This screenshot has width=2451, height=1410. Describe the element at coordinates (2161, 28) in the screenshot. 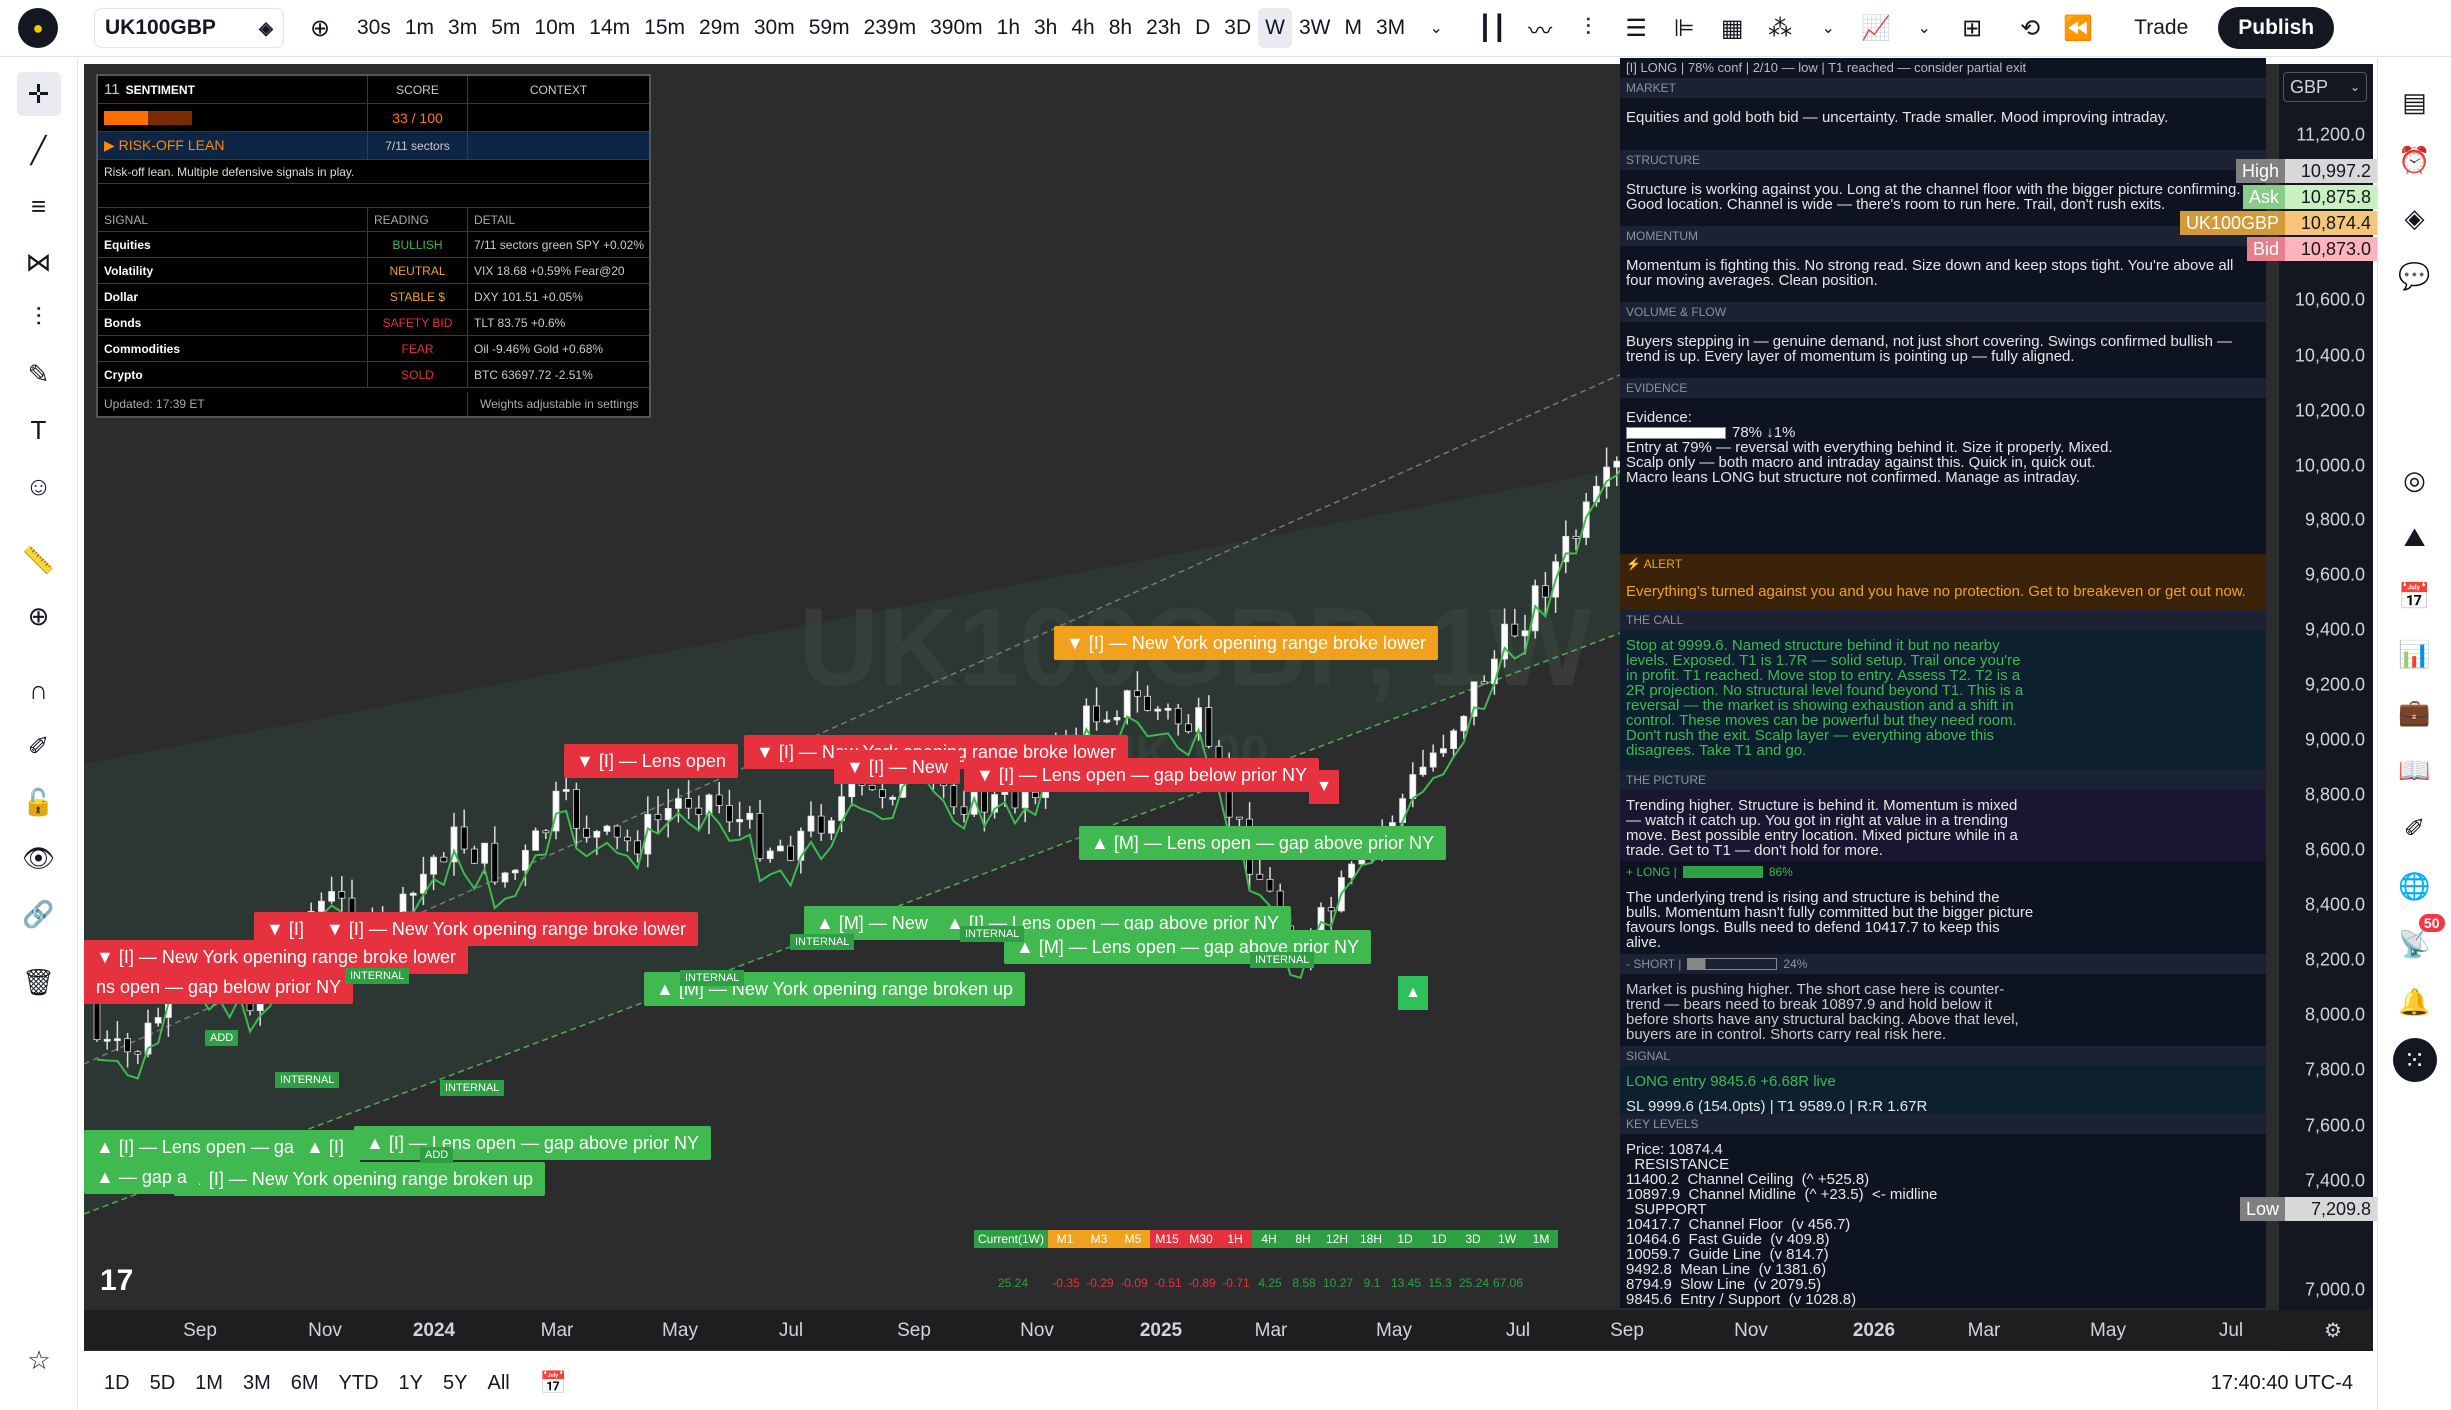

I see `trade-button: Trade` at that location.